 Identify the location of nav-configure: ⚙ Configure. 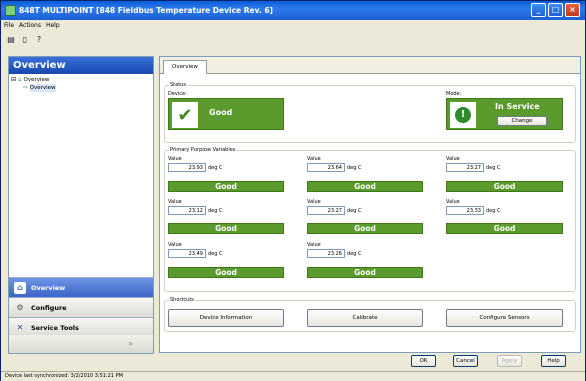
(81, 307).